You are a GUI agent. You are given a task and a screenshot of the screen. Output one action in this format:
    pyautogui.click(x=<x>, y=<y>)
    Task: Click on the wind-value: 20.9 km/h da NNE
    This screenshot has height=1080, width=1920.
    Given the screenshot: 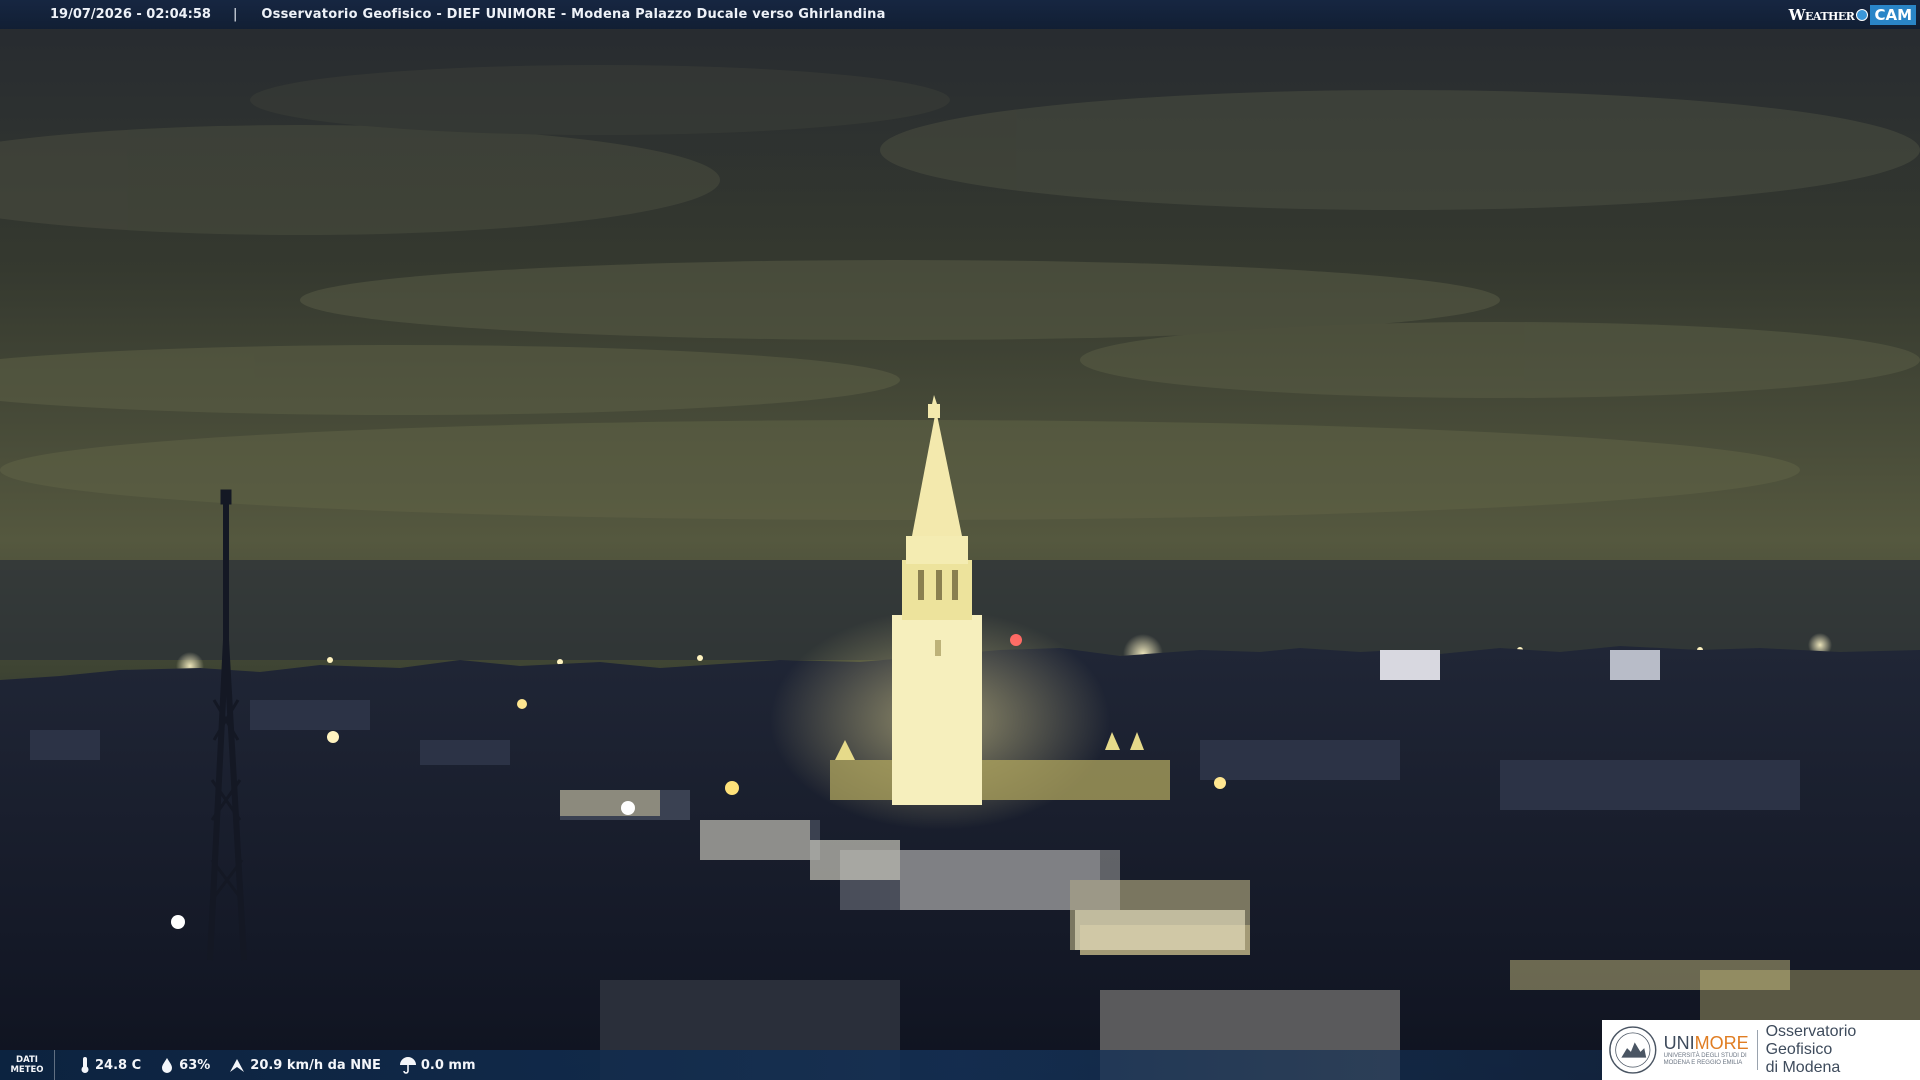 What is the action you would take?
    pyautogui.click(x=315, y=1065)
    